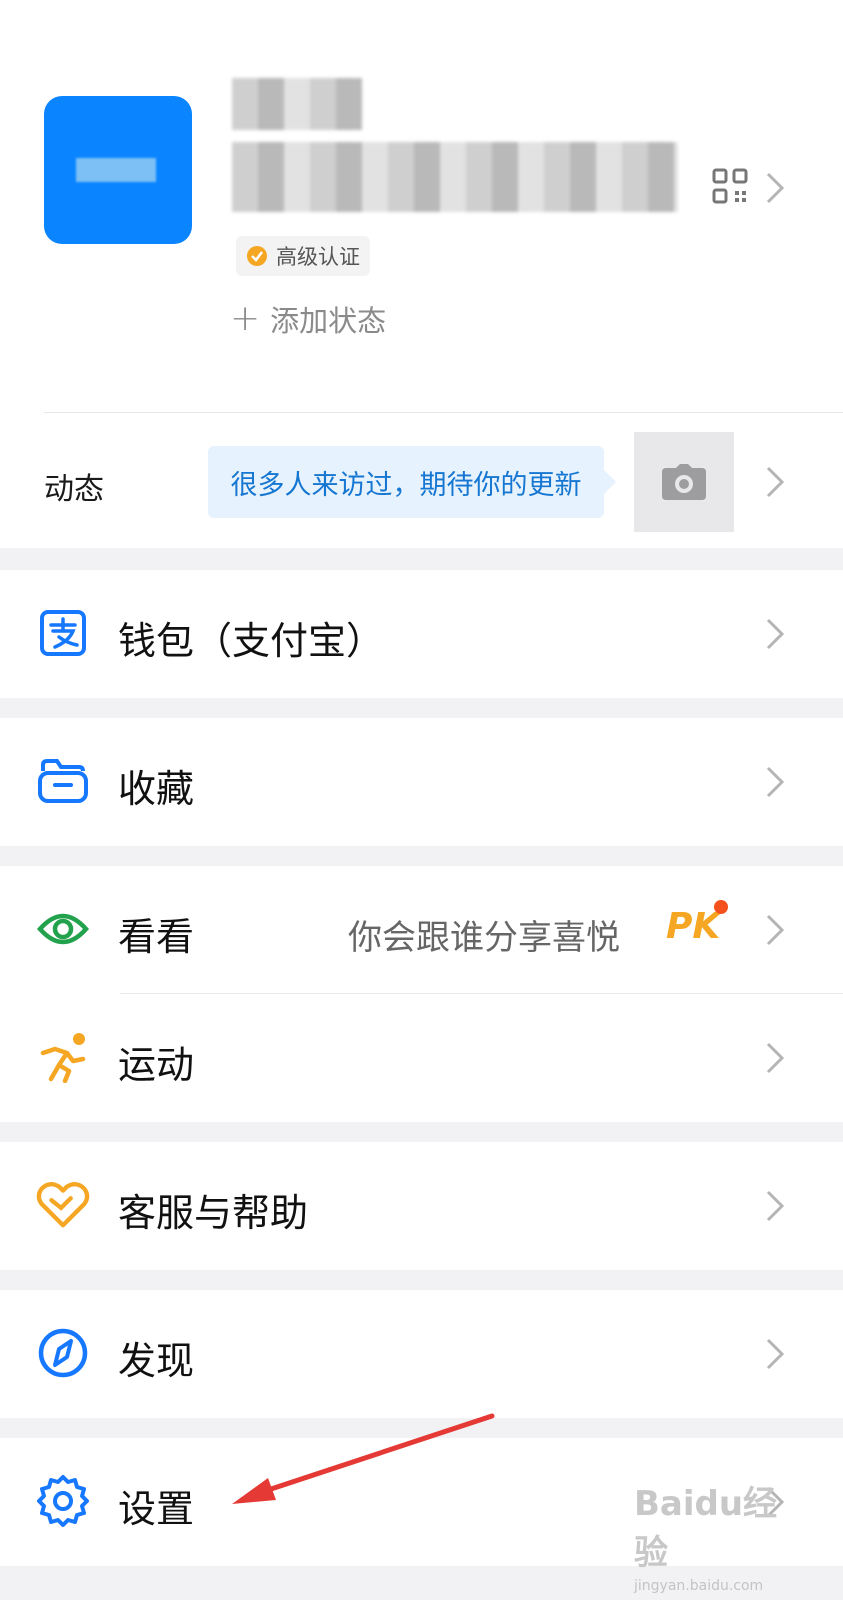 This screenshot has width=843, height=1600. Describe the element at coordinates (706, 1528) in the screenshot. I see `watermark-brand: Baidu经验` at that location.